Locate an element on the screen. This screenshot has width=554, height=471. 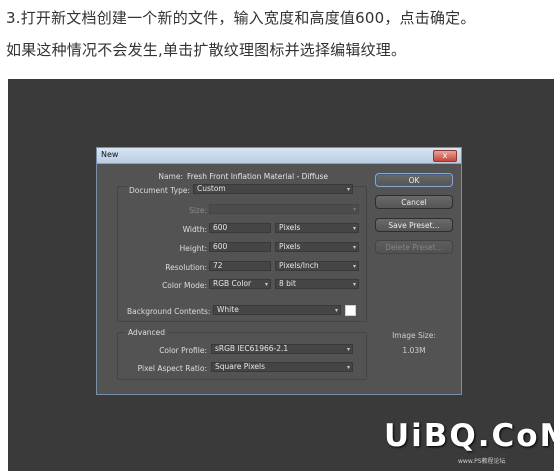
background-contents-value: White is located at coordinates (228, 309).